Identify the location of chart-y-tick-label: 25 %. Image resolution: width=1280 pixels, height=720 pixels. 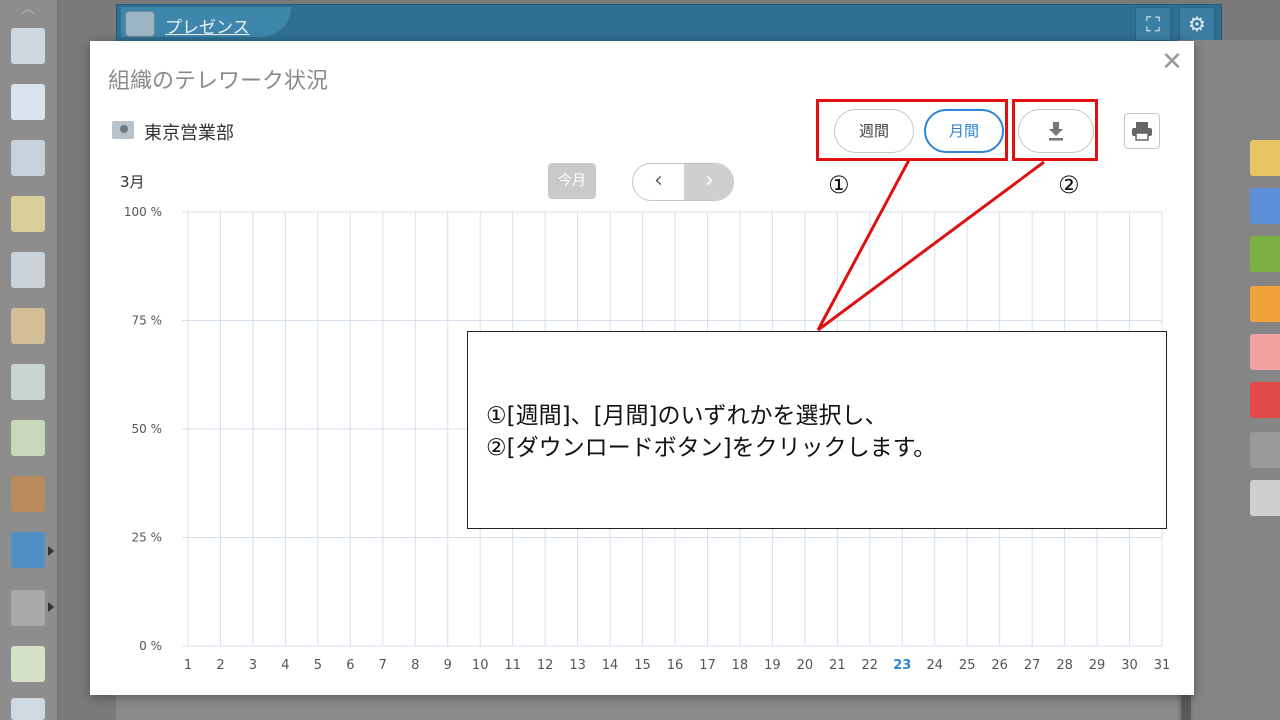
(147, 538).